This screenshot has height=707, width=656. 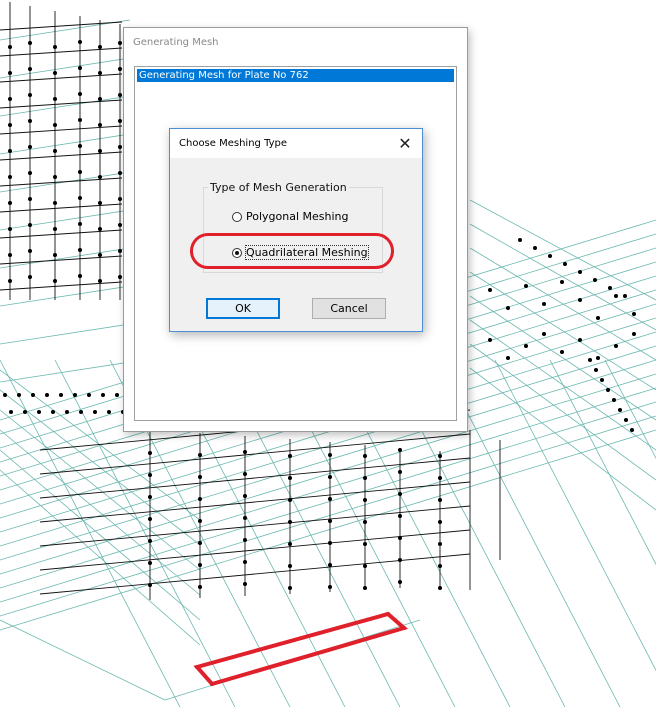 What do you see at coordinates (405, 143) in the screenshot?
I see `close-icon: ✕` at bounding box center [405, 143].